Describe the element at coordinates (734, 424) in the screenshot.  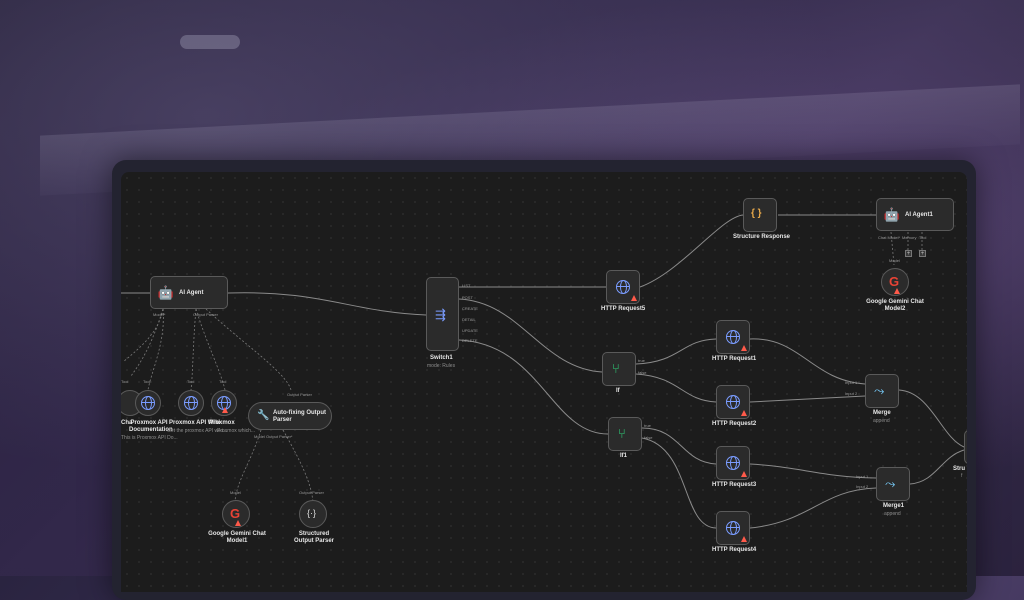
I see `http-request2-label: HTTP Request2` at that location.